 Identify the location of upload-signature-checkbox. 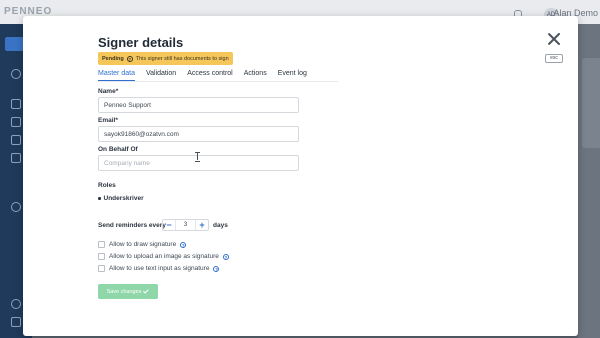
(101, 256).